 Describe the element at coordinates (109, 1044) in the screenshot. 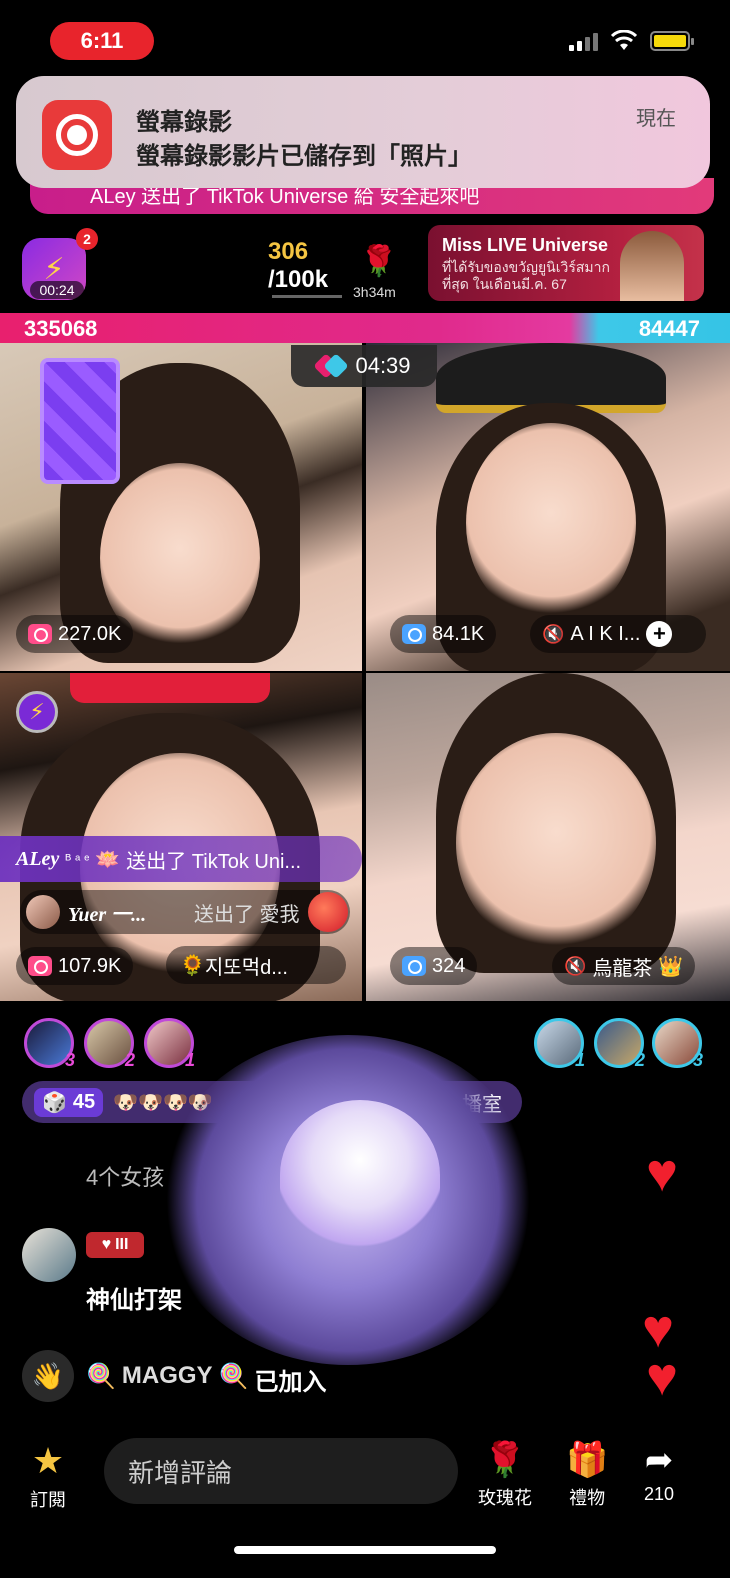

I see `top-gifter-avatar-2: 2` at that location.